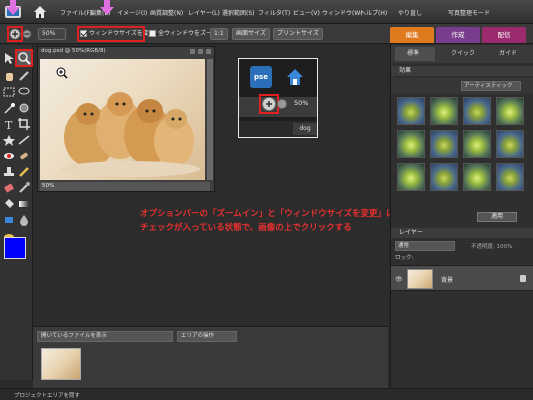 The width and height of the screenshot is (533, 400). I want to click on document-title: dog.psd @ 50%(RGB/8), so click(73, 51).